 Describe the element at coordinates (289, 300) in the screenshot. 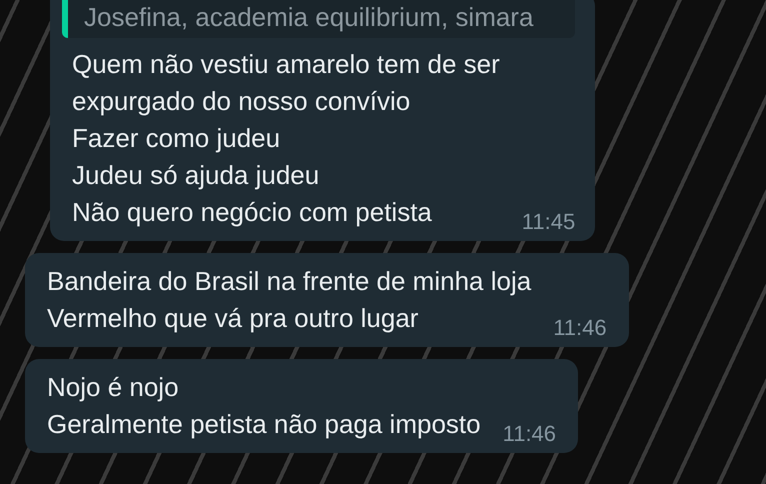

I see `message-text: Bandeira do Brasil na frente de minha loja Vermelho que vá pra outro lugar` at that location.